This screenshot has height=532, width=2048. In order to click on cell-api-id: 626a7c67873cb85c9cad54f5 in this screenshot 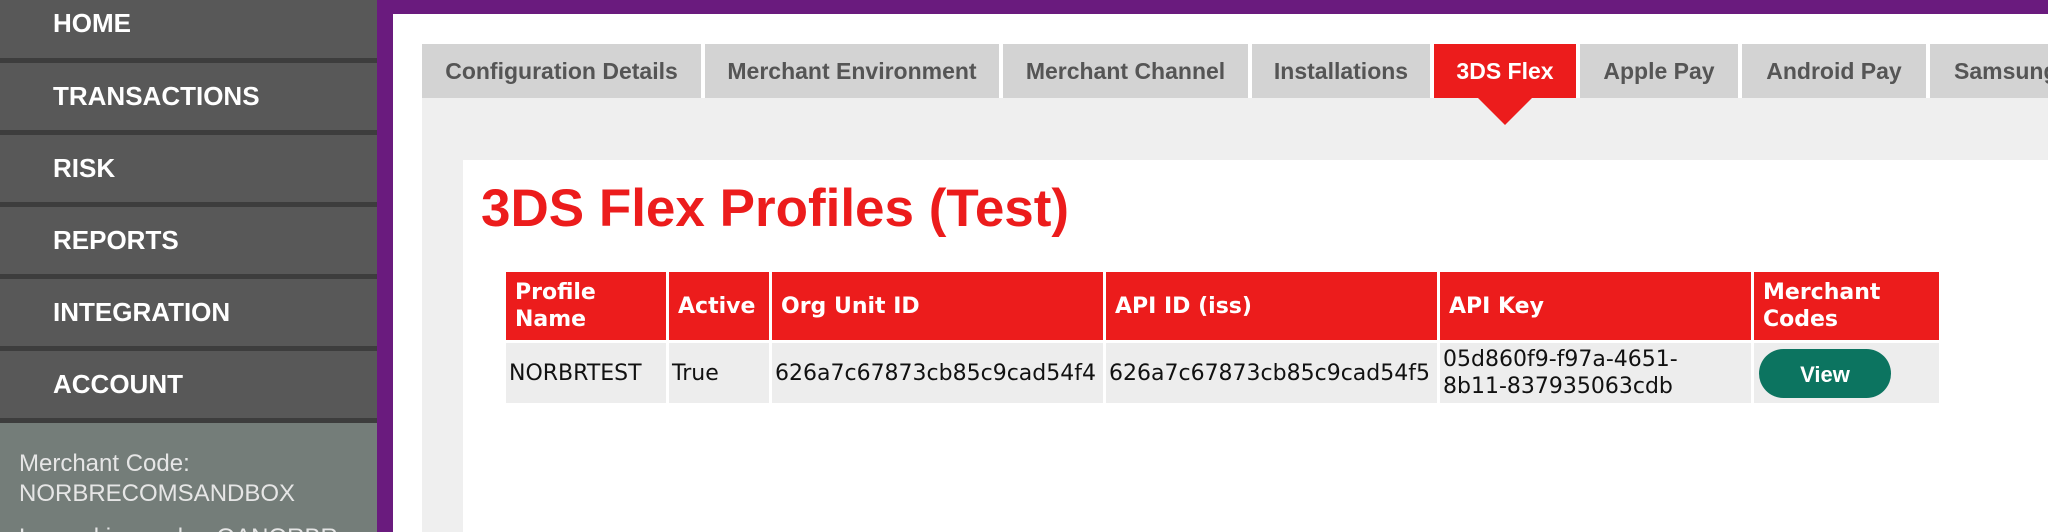, I will do `click(1271, 373)`.